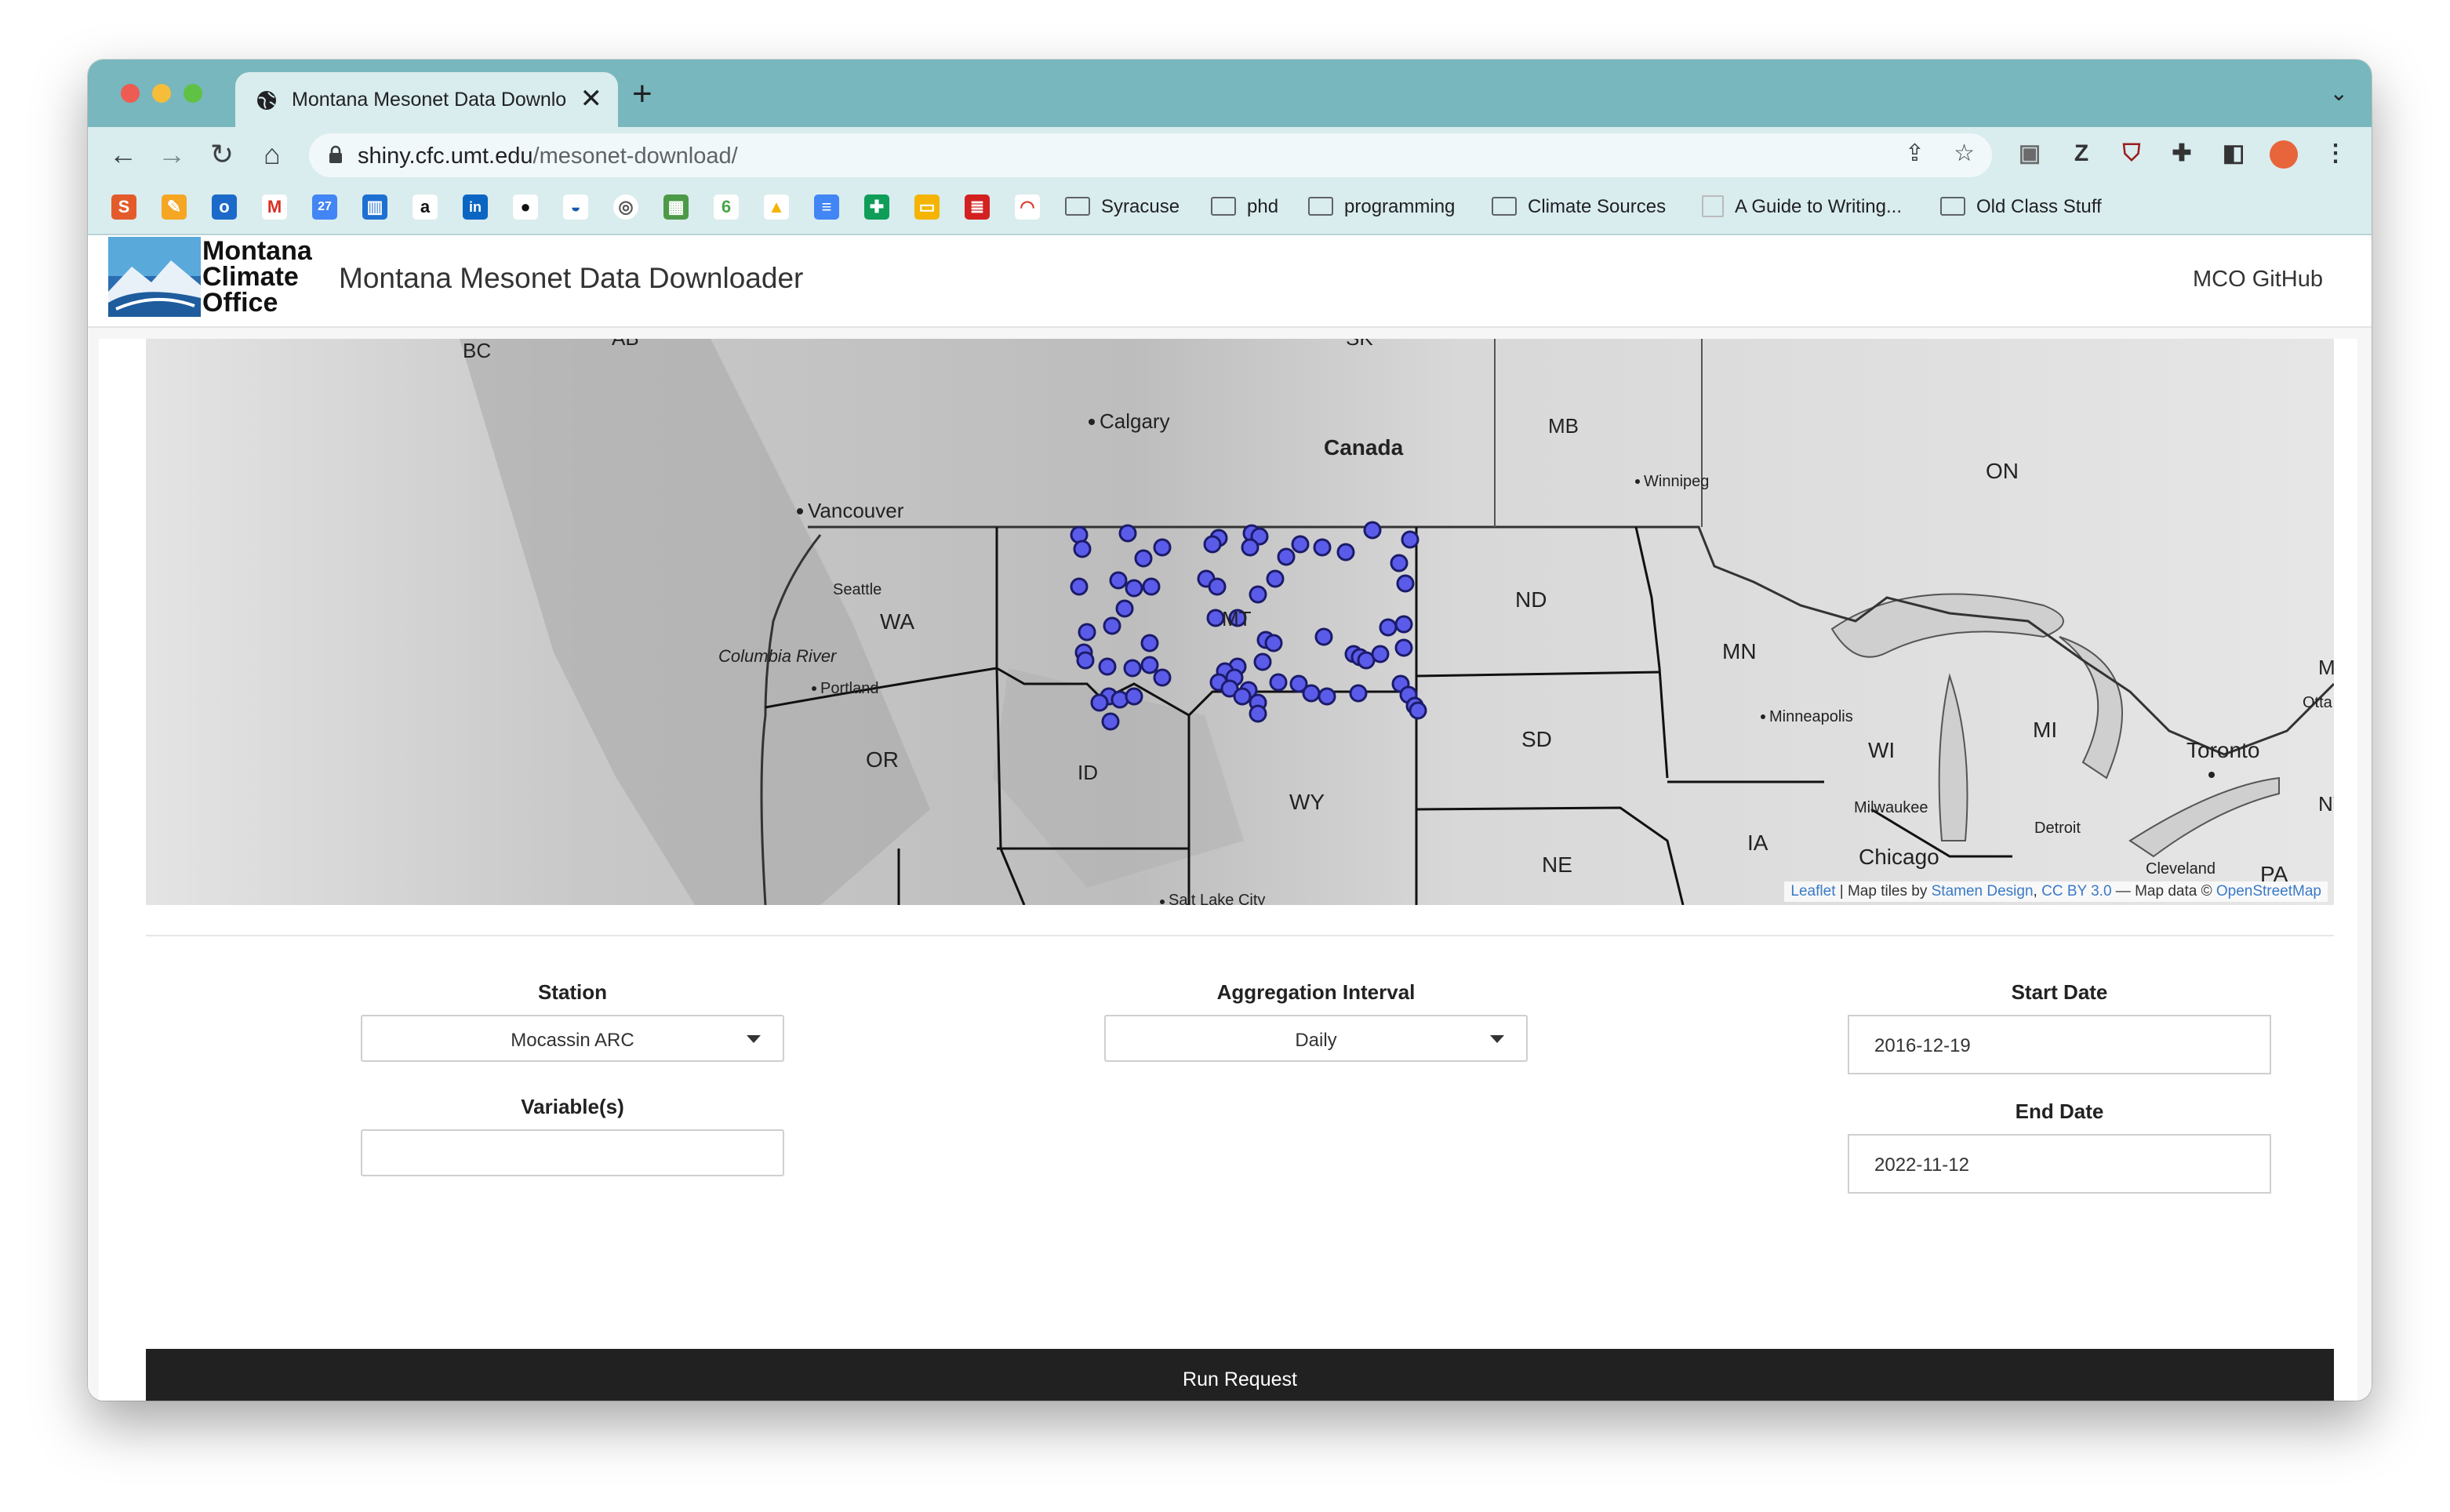 Image resolution: width=2450 pixels, height=1512 pixels. What do you see at coordinates (426, 207) in the screenshot?
I see `bookmark-amazon-icon: a` at bounding box center [426, 207].